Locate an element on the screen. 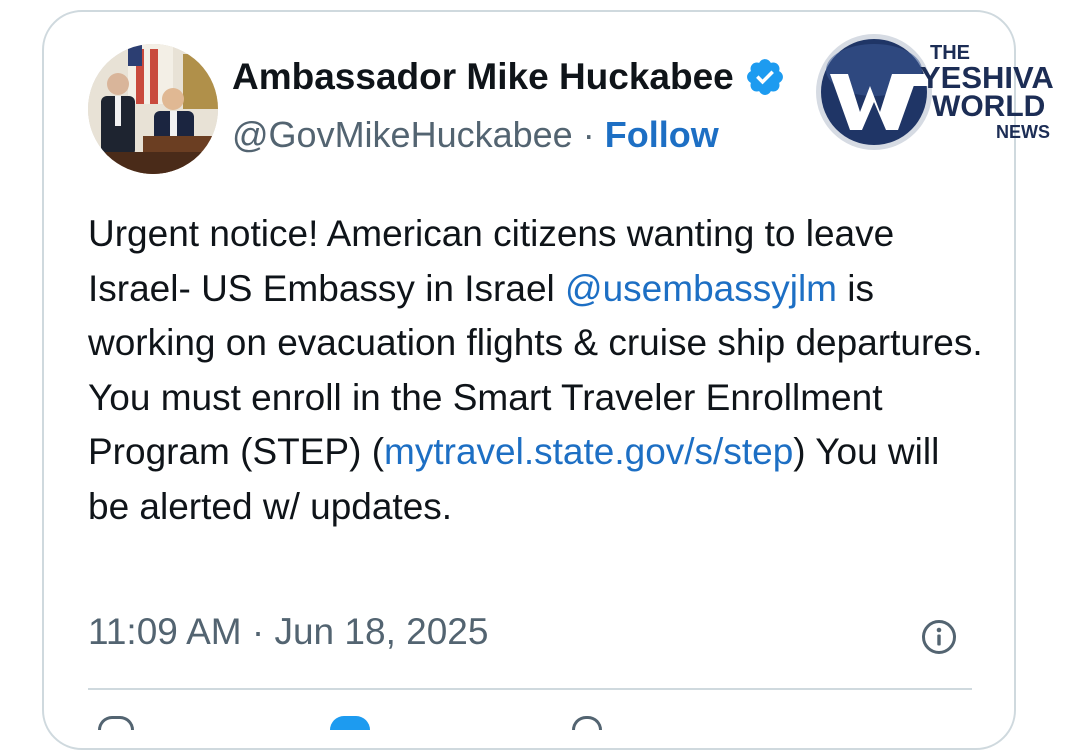  author-name-row: Ambassador Mike Huckabee is located at coordinates (509, 77).